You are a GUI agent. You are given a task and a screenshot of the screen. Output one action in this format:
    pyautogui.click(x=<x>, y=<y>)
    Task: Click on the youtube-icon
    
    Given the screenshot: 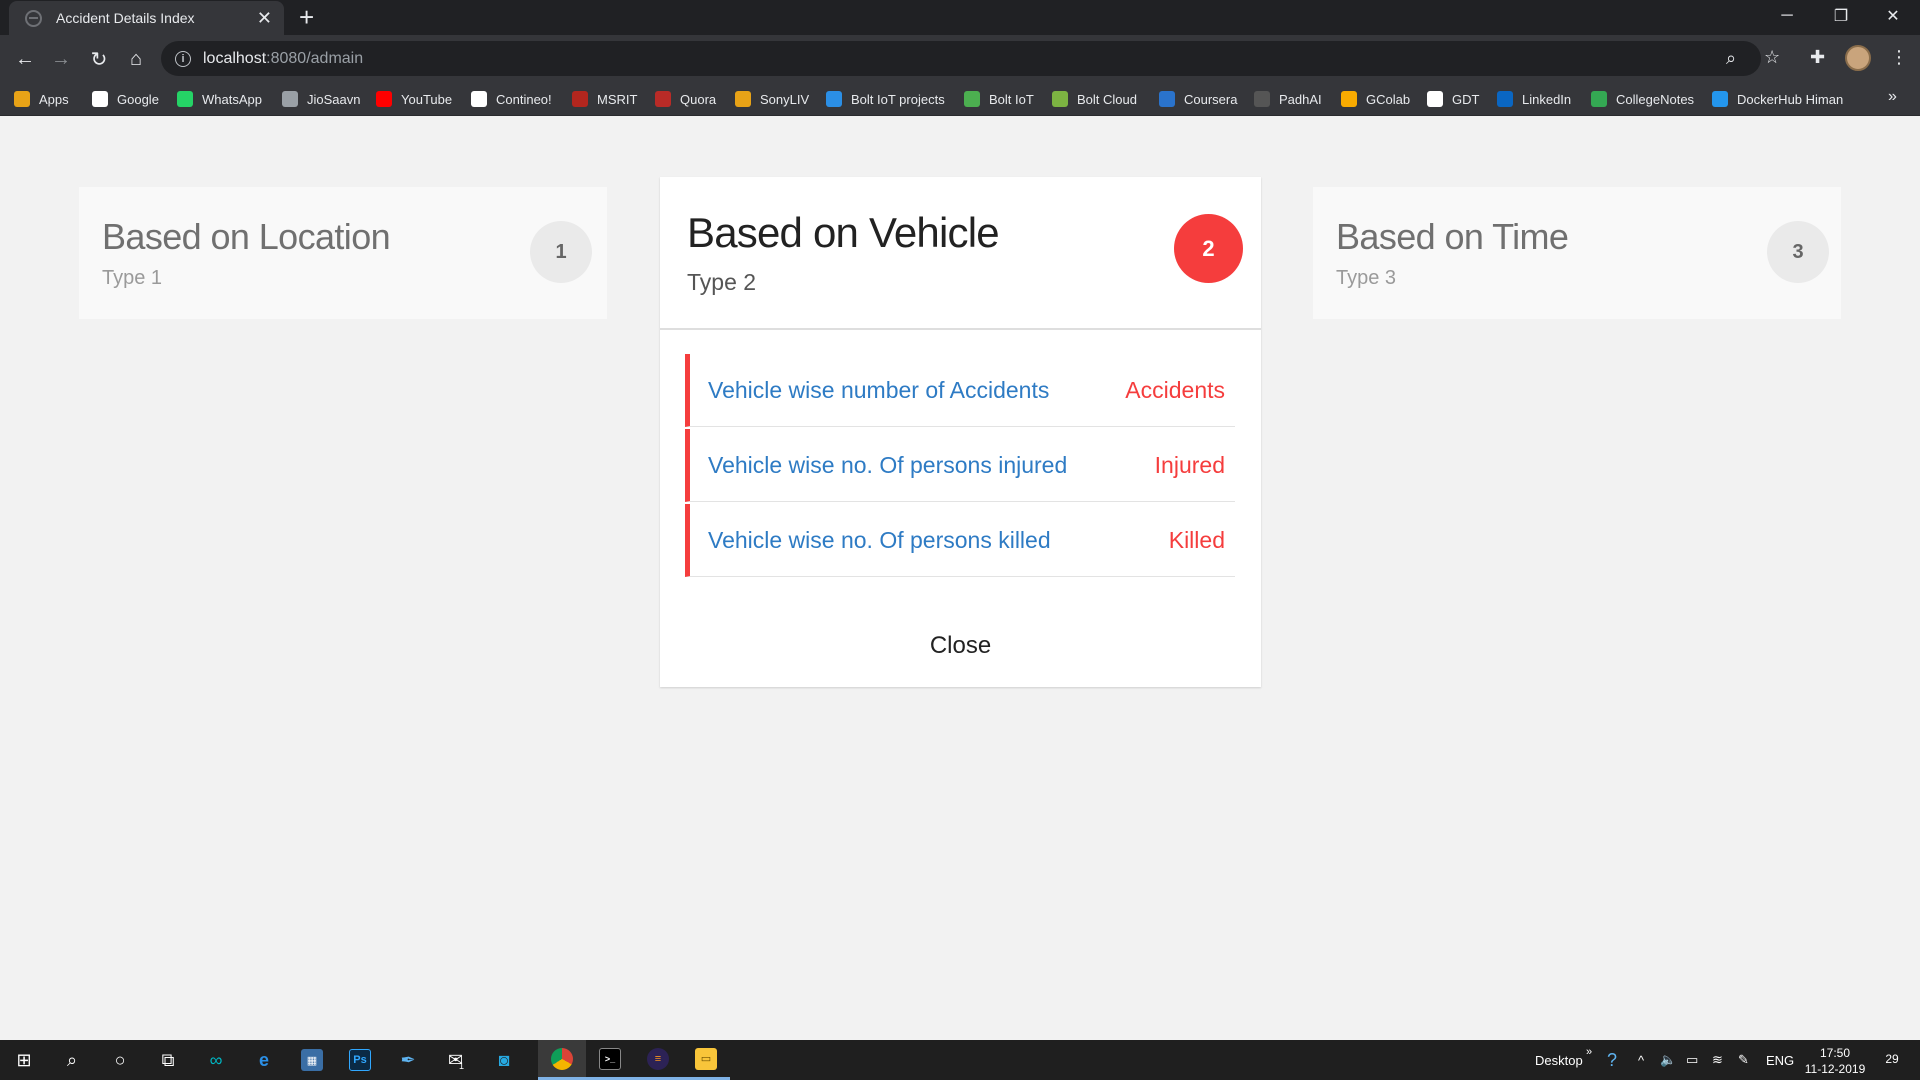 What is the action you would take?
    pyautogui.click(x=384, y=99)
    